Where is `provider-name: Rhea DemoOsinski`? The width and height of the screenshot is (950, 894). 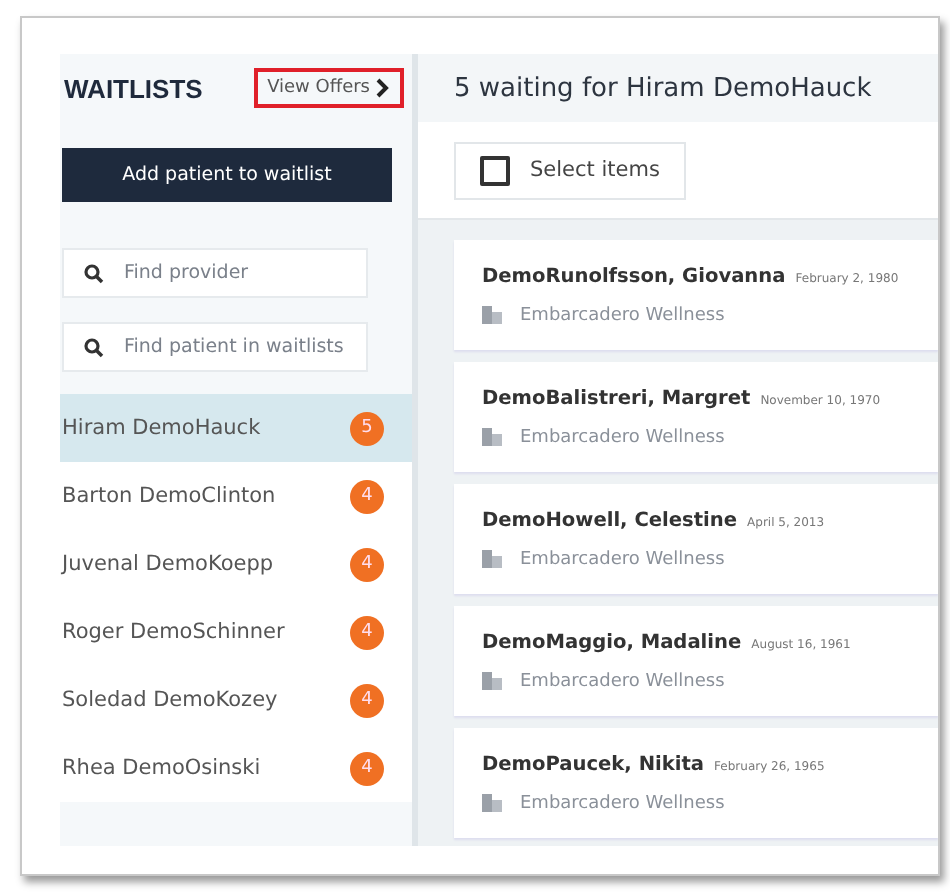
provider-name: Rhea DemoOsinski is located at coordinates (161, 768).